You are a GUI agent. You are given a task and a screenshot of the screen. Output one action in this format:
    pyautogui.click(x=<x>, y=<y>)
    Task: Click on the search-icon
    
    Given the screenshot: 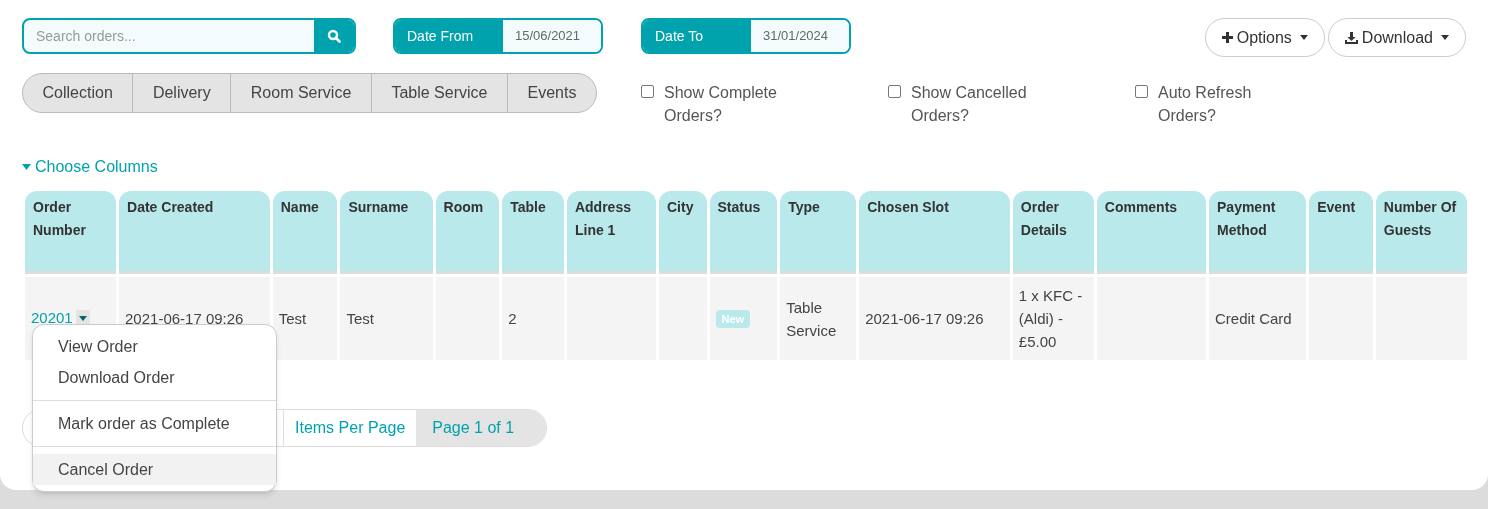 What is the action you would take?
    pyautogui.click(x=334, y=36)
    